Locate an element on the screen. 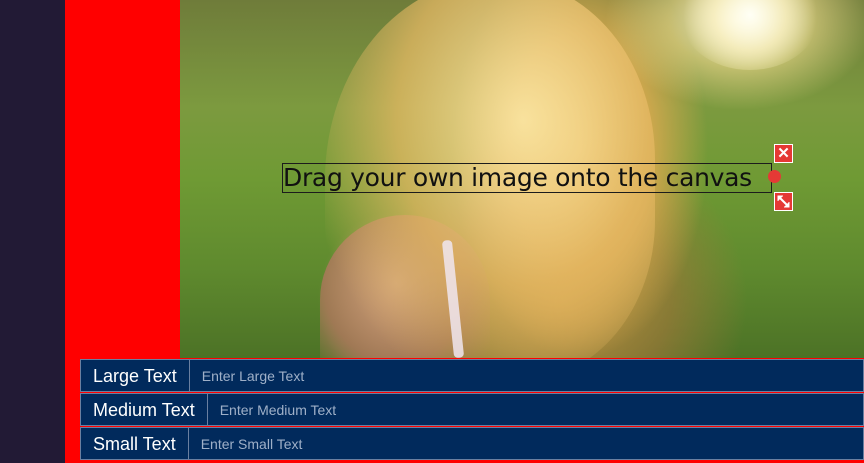 The width and height of the screenshot is (864, 463). sun-glare is located at coordinates (750, 35).